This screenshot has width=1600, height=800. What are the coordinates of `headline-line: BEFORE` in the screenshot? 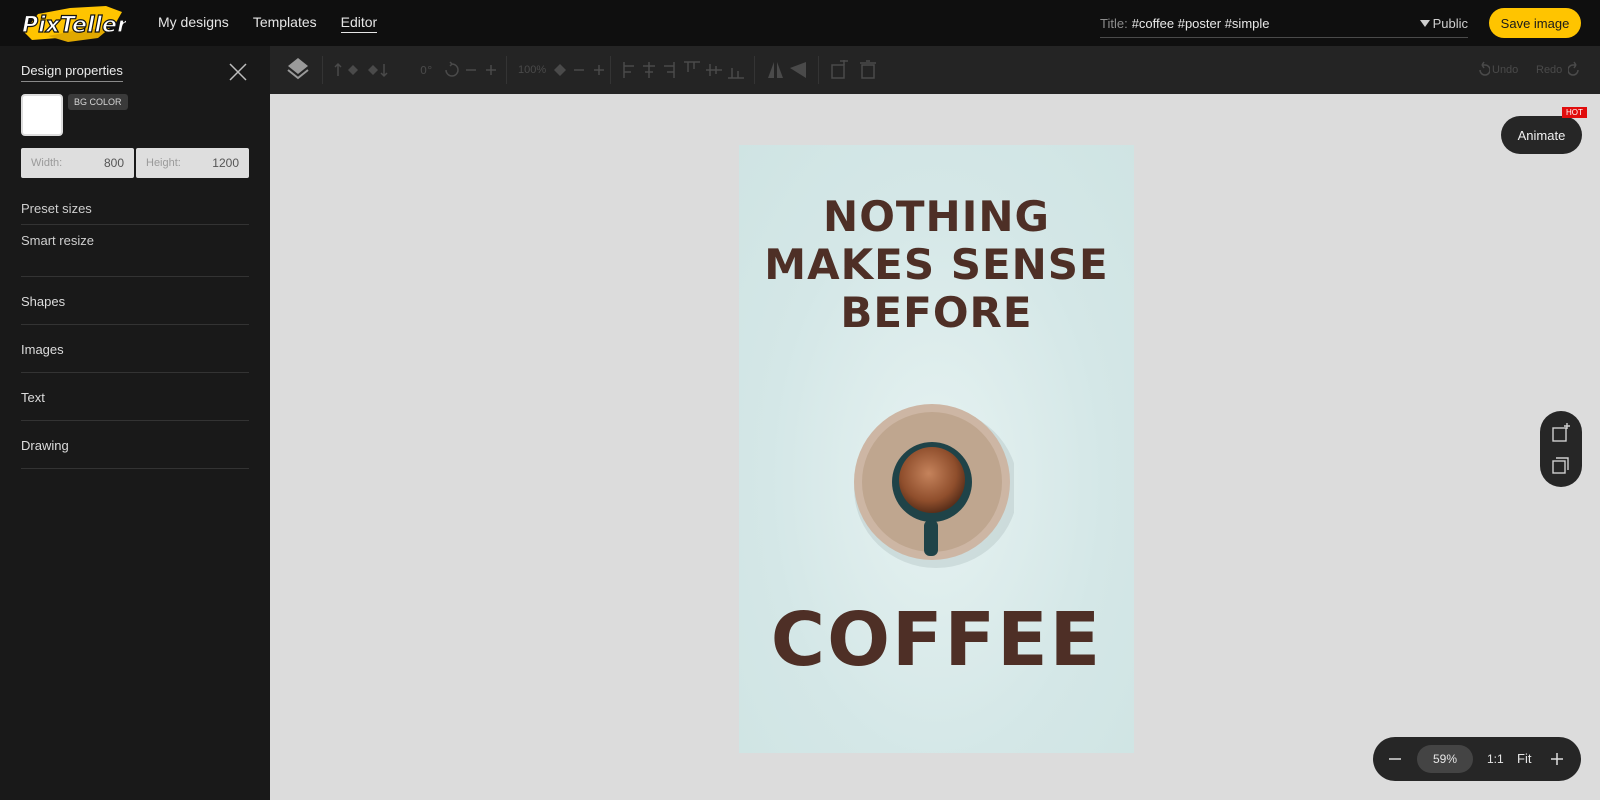 It's located at (936, 312).